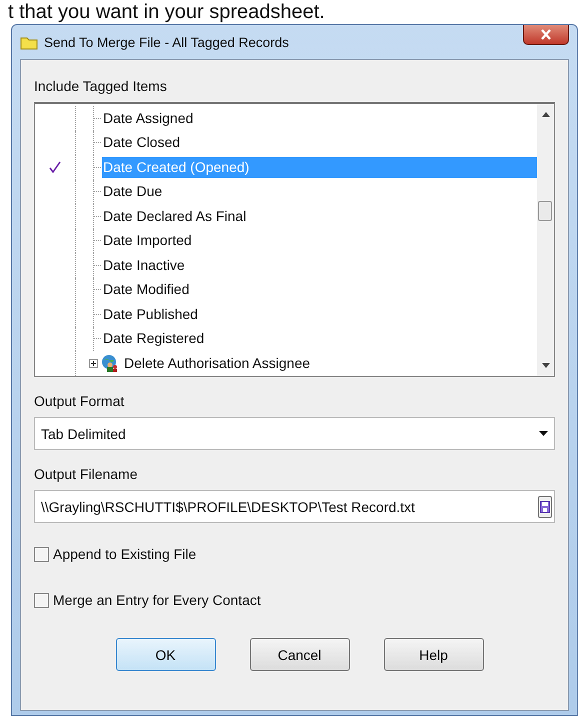  Describe the element at coordinates (434, 654) in the screenshot. I see `dialog-button: Help` at that location.